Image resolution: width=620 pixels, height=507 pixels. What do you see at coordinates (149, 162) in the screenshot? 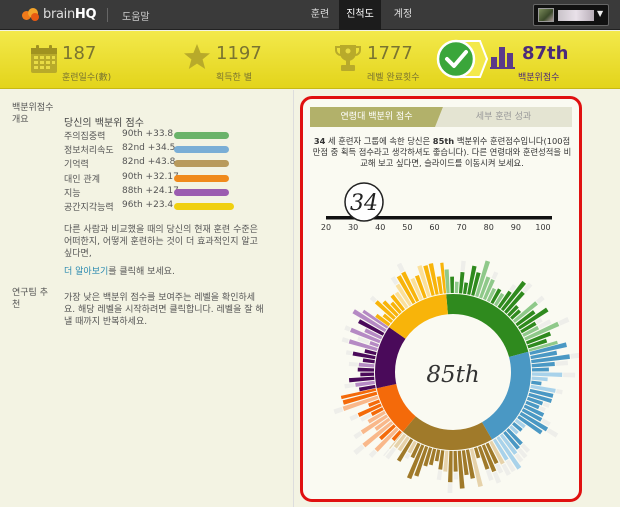
I see `metric-percentile: 82nd +43.8` at bounding box center [149, 162].